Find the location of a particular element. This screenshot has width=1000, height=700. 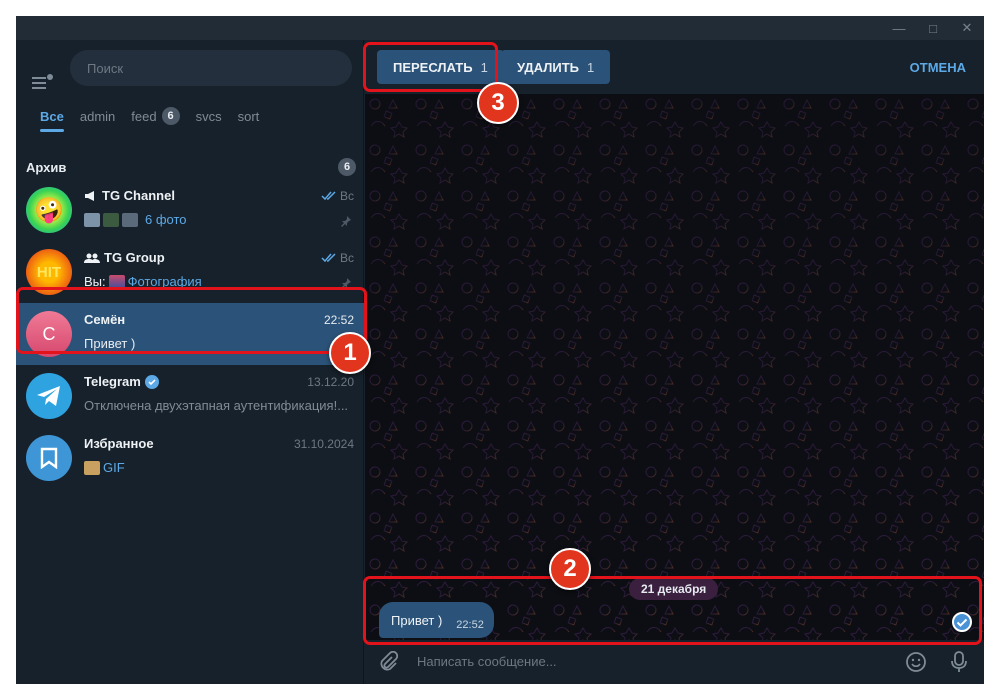

emoji-icon is located at coordinates (916, 662).